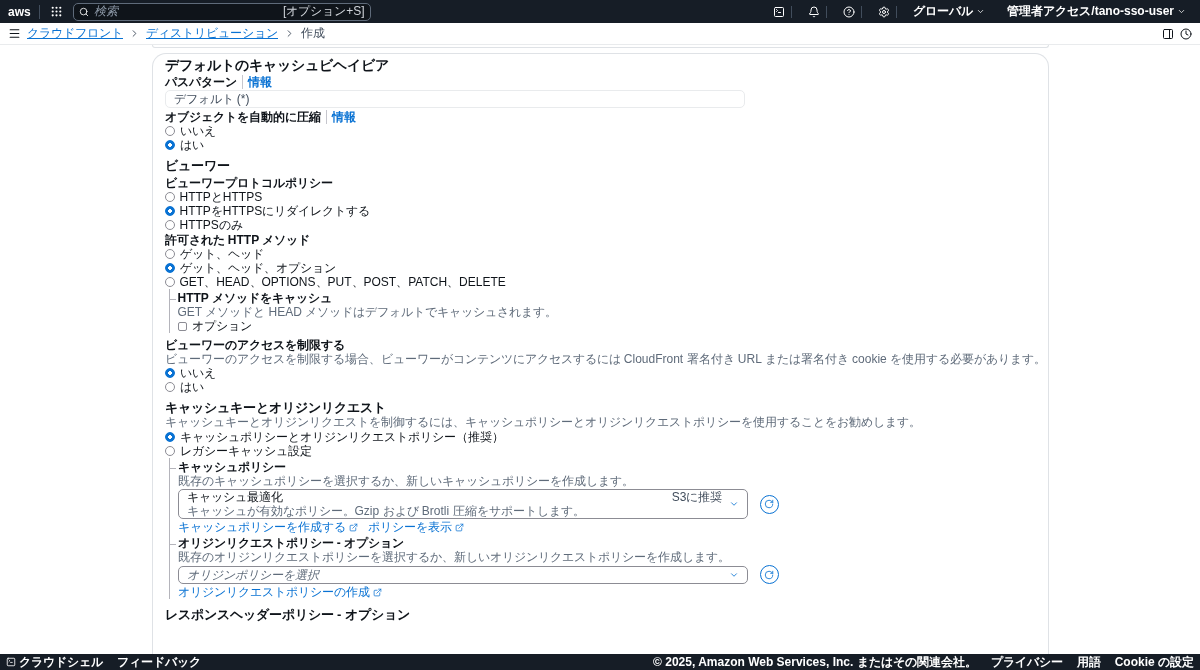 The height and width of the screenshot is (670, 1200). What do you see at coordinates (221, 197) in the screenshot?
I see `radio-label: HTTPとHTTPS` at bounding box center [221, 197].